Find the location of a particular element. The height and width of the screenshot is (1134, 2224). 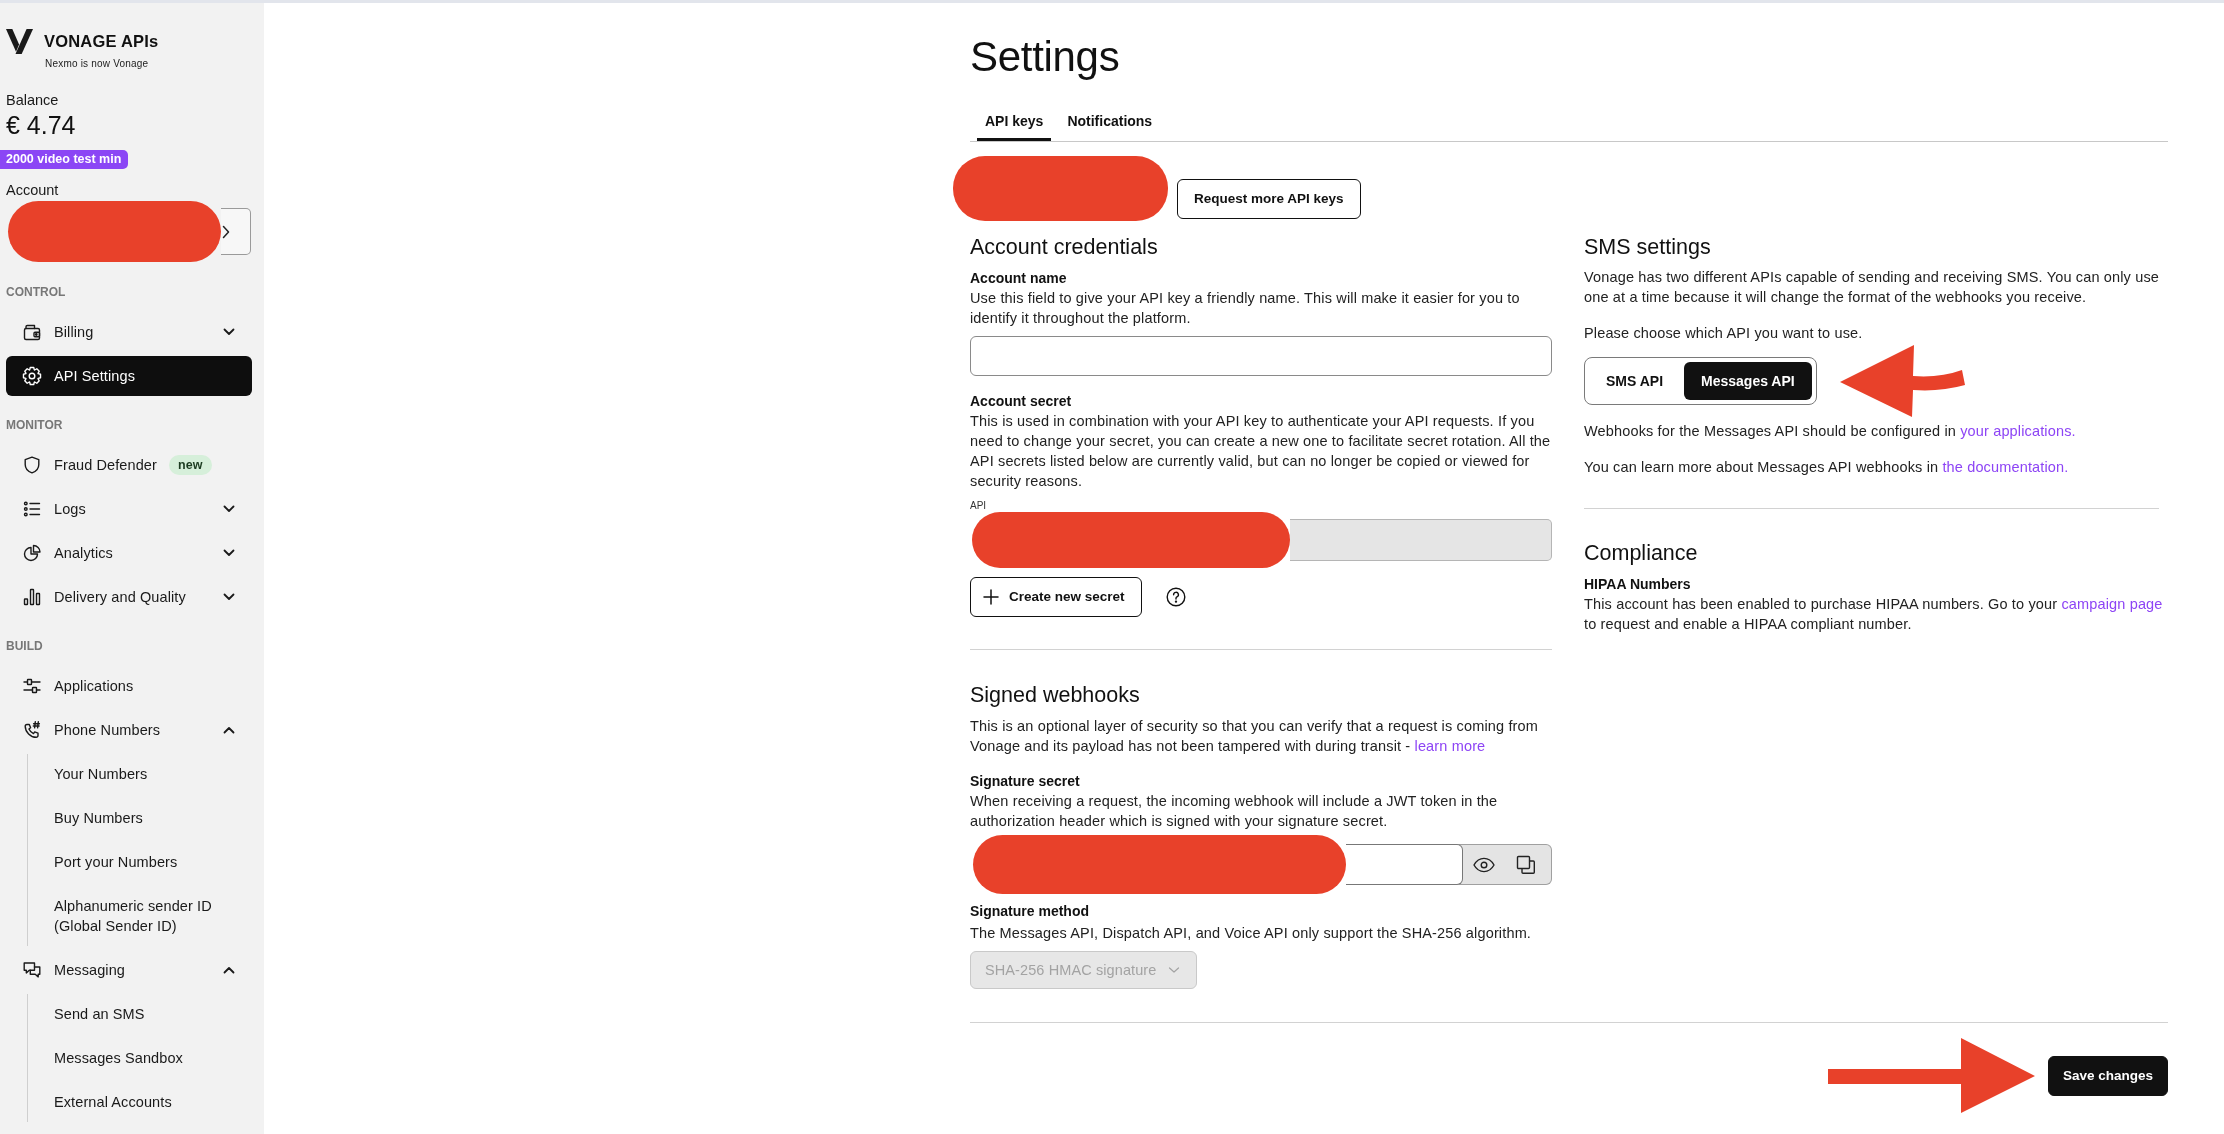

inline-link: your applications. is located at coordinates (2018, 431).